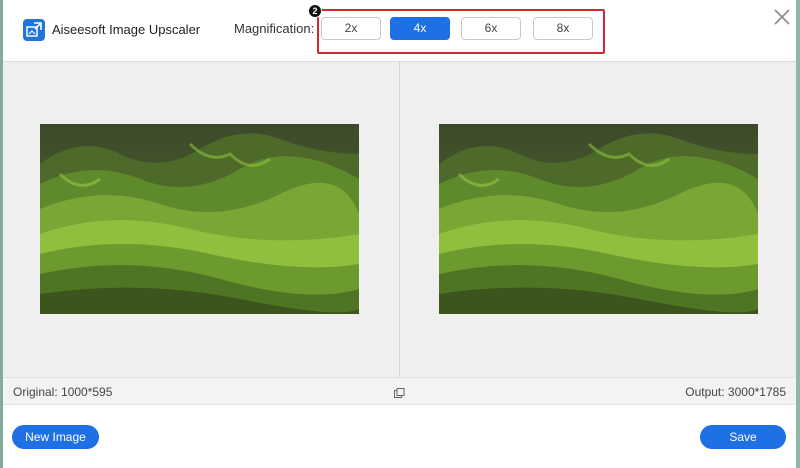  Describe the element at coordinates (743, 437) in the screenshot. I see `save-button: Save` at that location.